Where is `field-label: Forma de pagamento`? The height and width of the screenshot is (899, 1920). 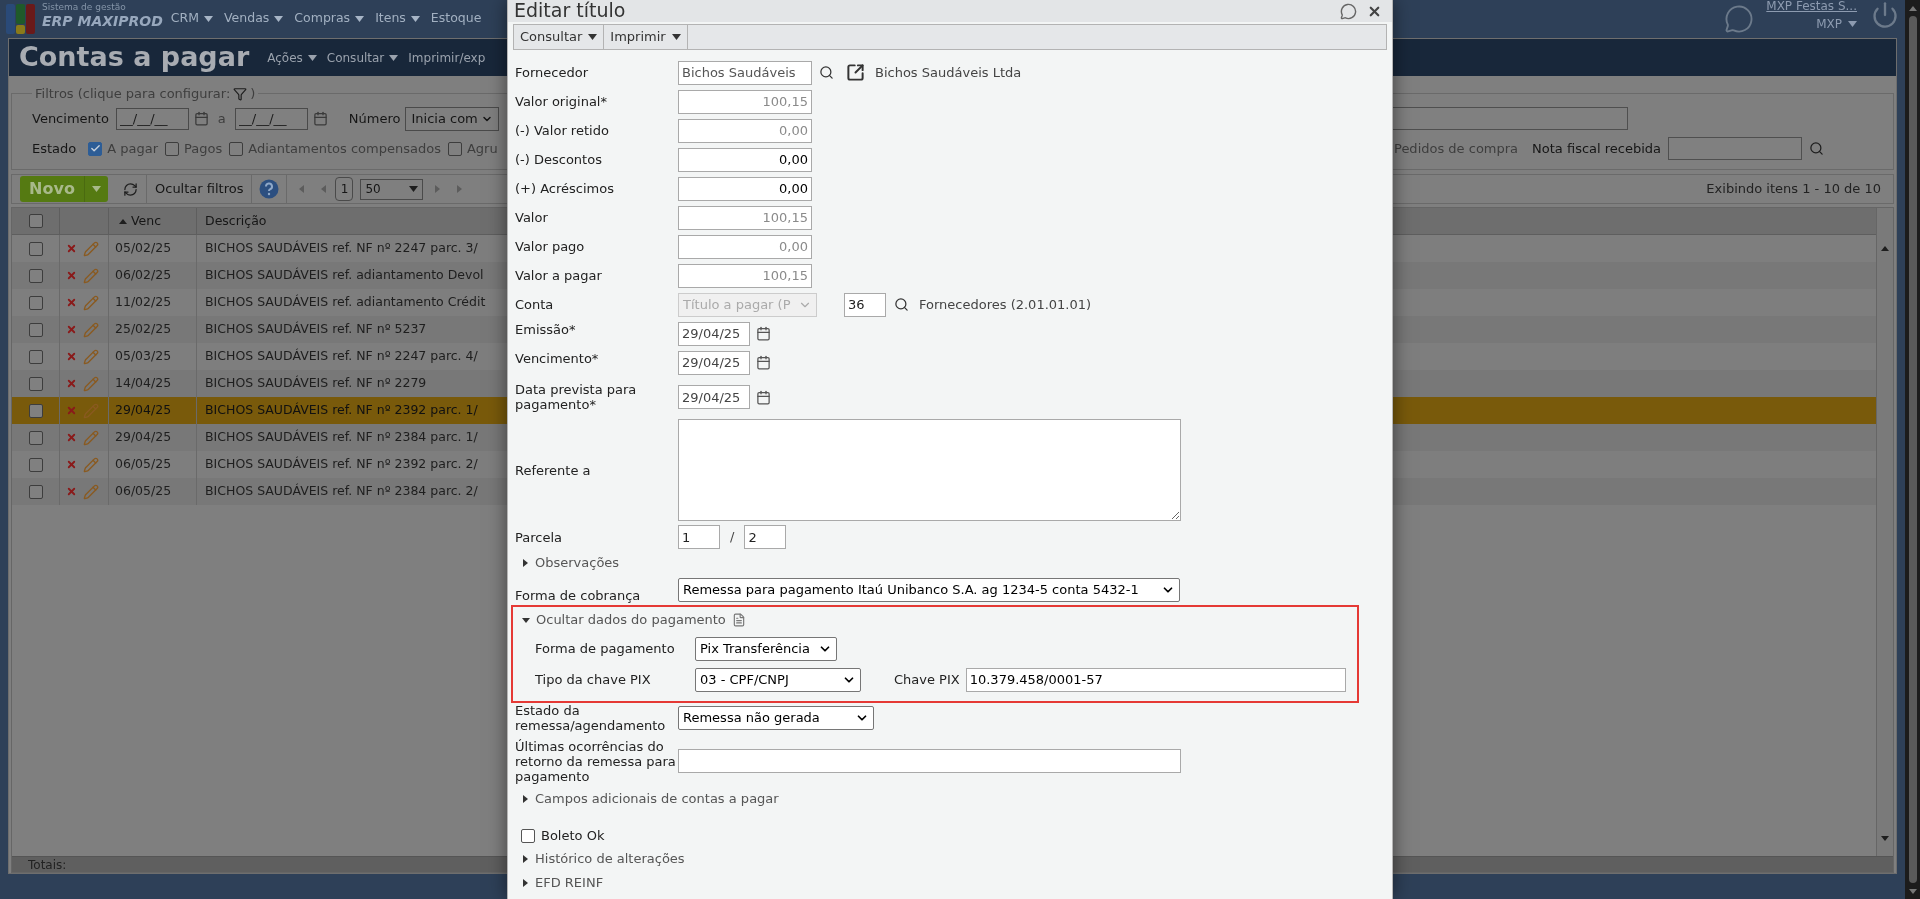 field-label: Forma de pagamento is located at coordinates (605, 648).